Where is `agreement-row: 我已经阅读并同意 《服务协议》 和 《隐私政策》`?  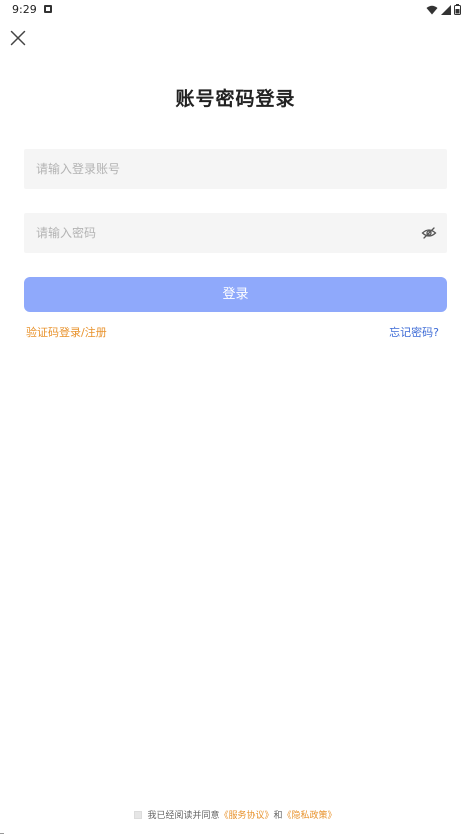 agreement-row: 我已经阅读并同意 《服务协议》 和 《隐私政策》 is located at coordinates (235, 814).